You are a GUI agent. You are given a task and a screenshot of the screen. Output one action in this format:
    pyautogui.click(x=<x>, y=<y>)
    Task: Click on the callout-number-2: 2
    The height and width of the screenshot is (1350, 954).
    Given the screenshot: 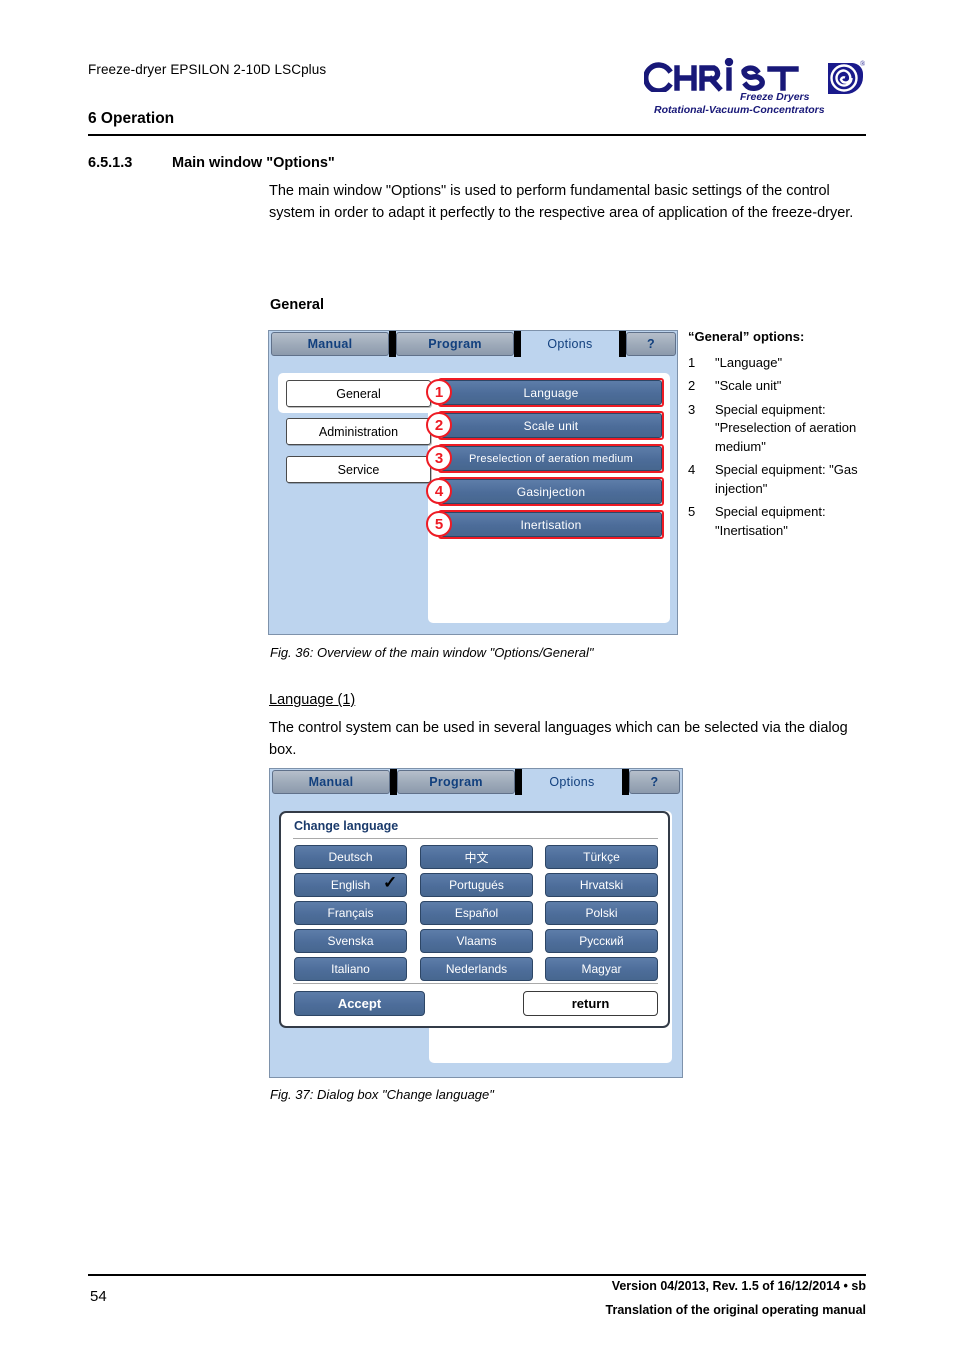 What is the action you would take?
    pyautogui.click(x=439, y=425)
    